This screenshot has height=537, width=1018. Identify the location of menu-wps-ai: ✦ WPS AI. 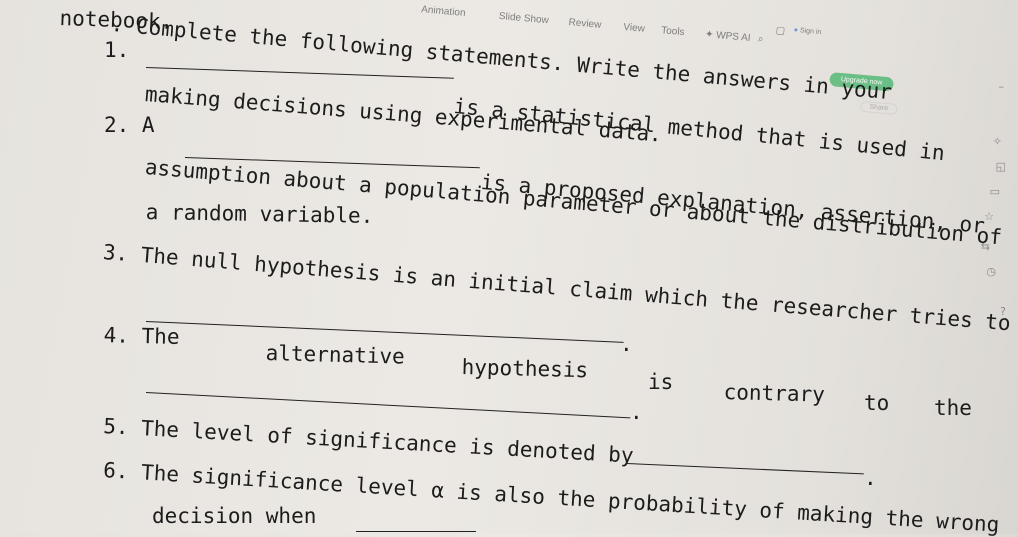
(728, 36).